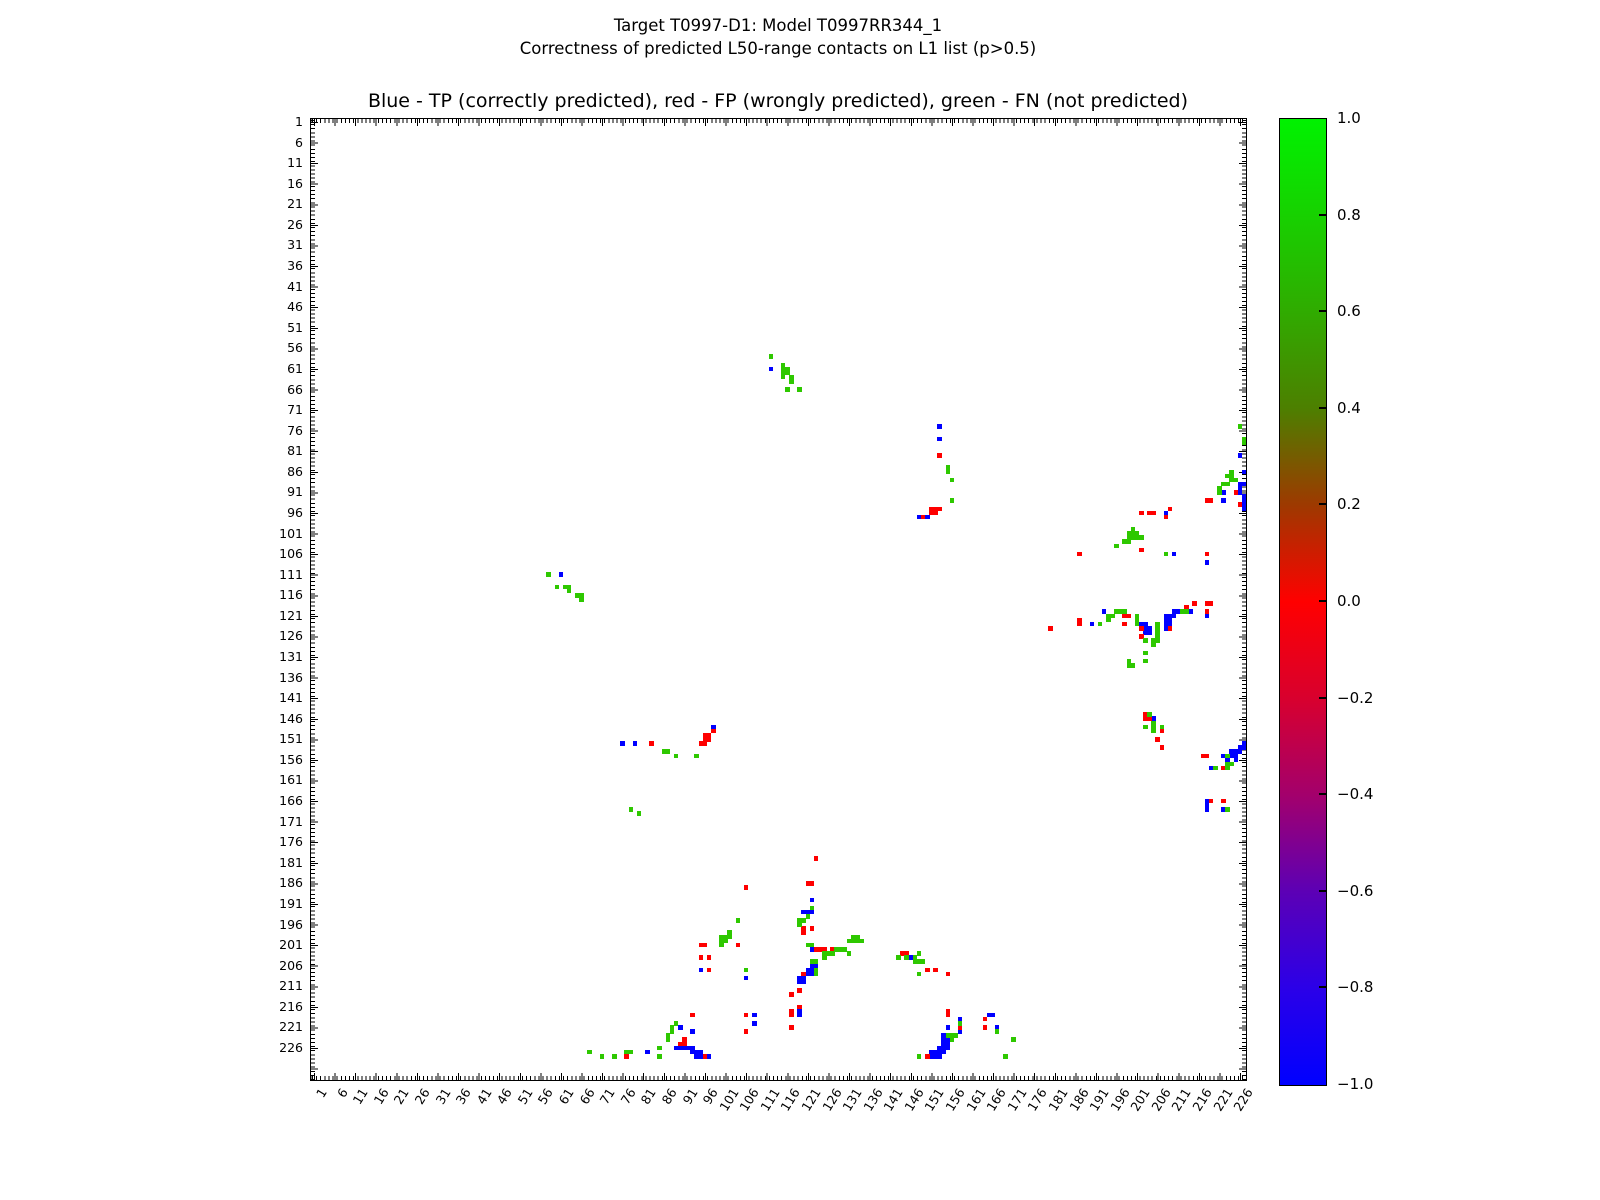  What do you see at coordinates (934, 1099) in the screenshot?
I see `x-tick-label: 151` at bounding box center [934, 1099].